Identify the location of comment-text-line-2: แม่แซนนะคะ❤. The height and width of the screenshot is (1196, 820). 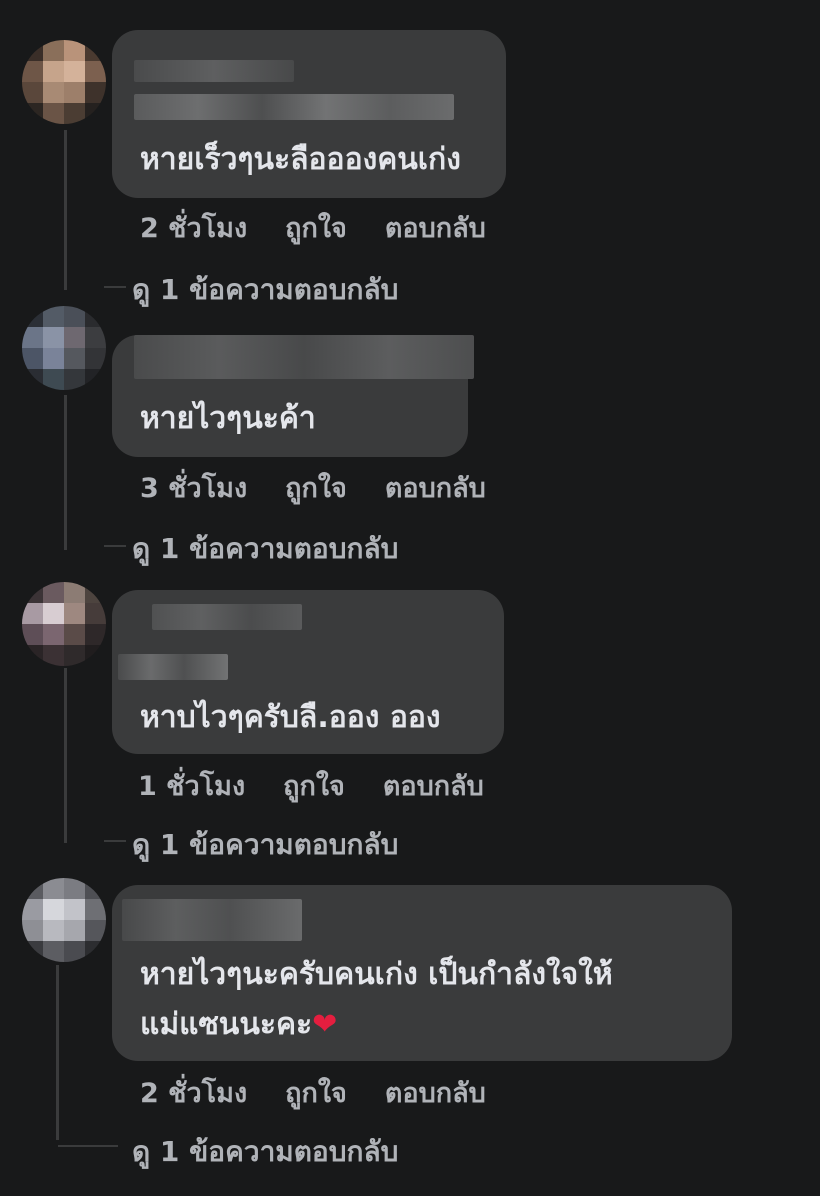
(238, 1025).